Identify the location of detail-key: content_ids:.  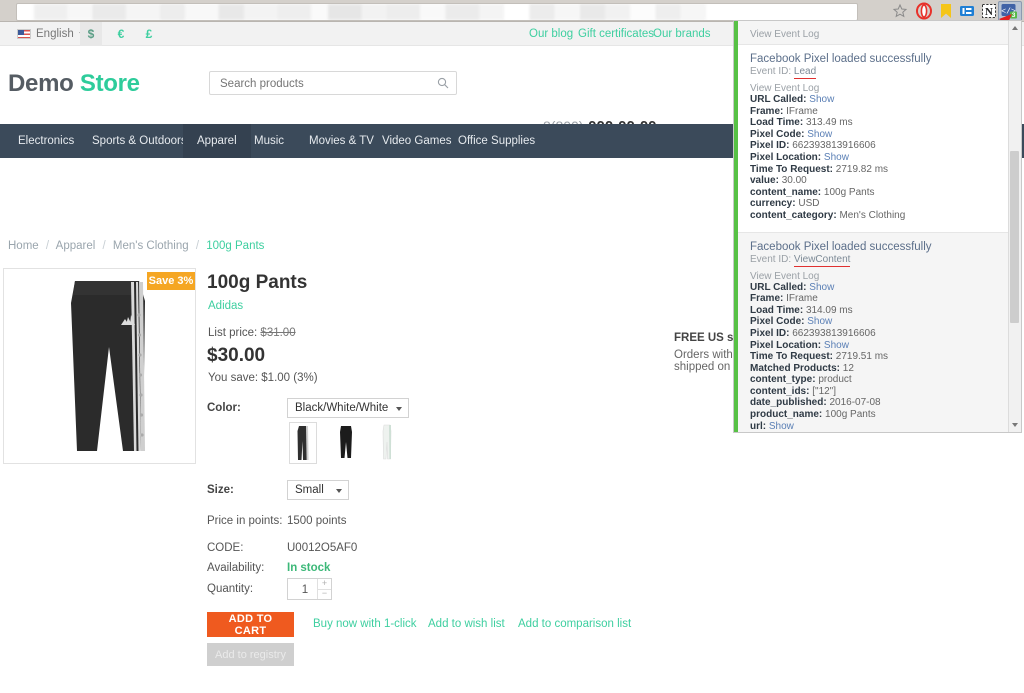
(780, 391).